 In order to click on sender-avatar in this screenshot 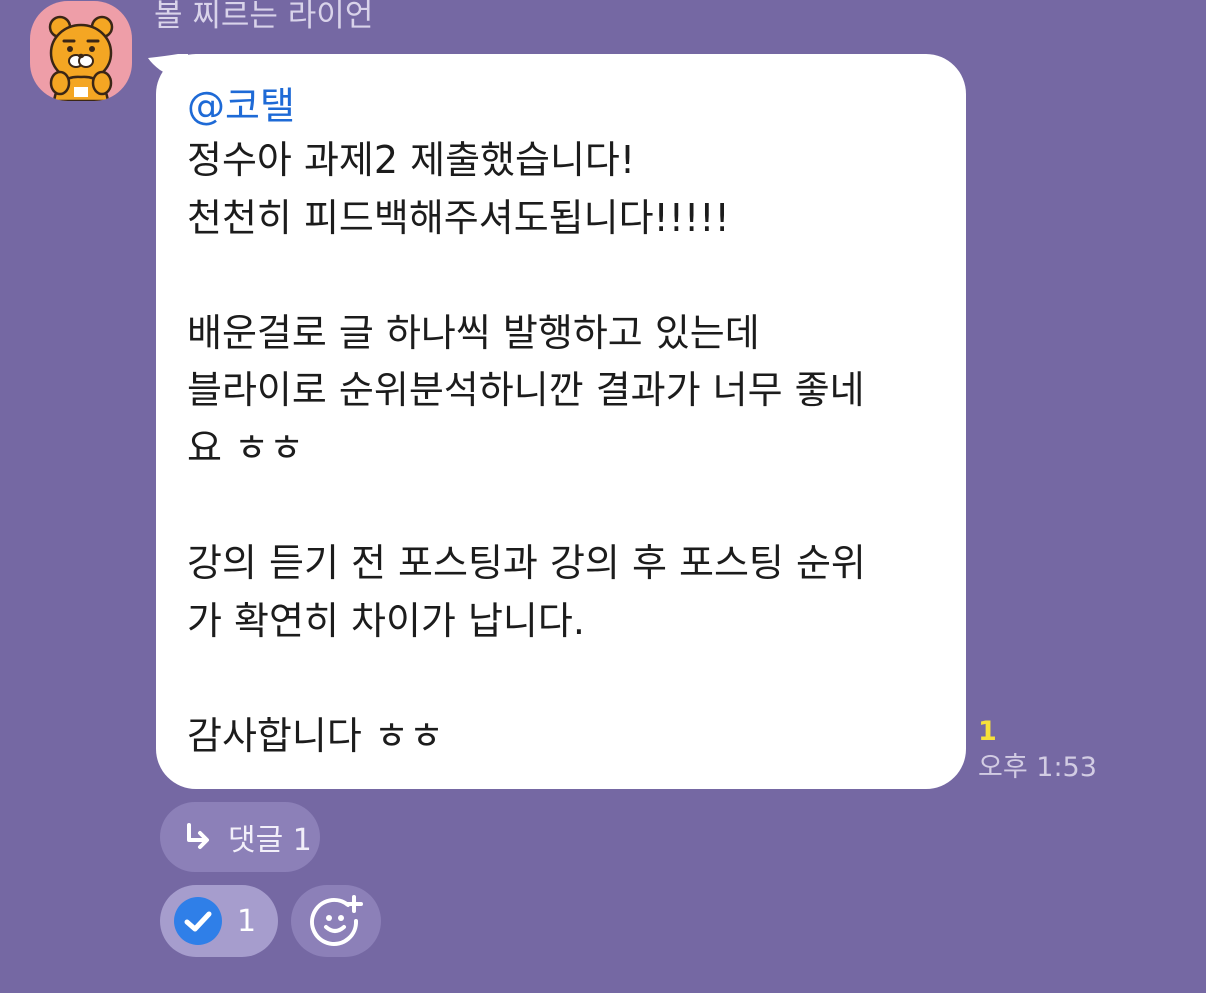, I will do `click(81, 51)`.